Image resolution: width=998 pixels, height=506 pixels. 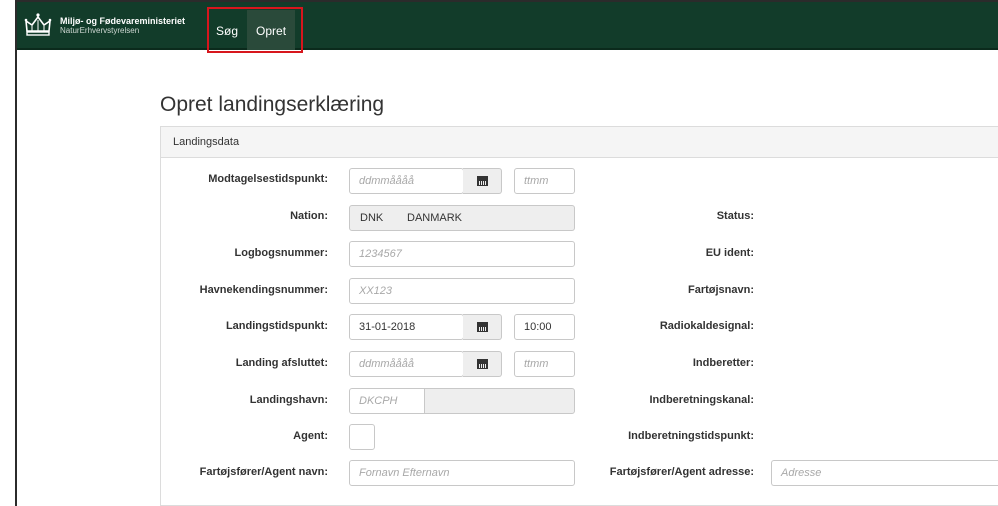 I want to click on label-agent: Agent:, so click(x=310, y=436).